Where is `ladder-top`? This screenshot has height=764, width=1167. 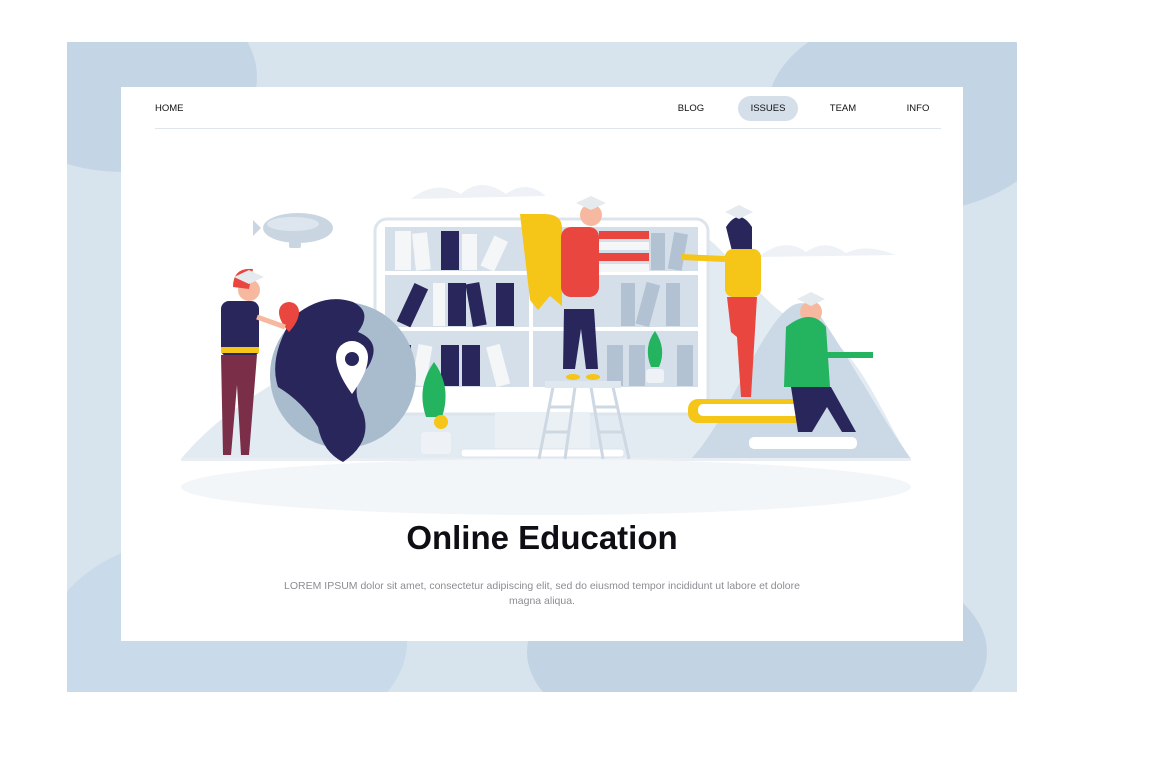
ladder-top is located at coordinates (583, 384).